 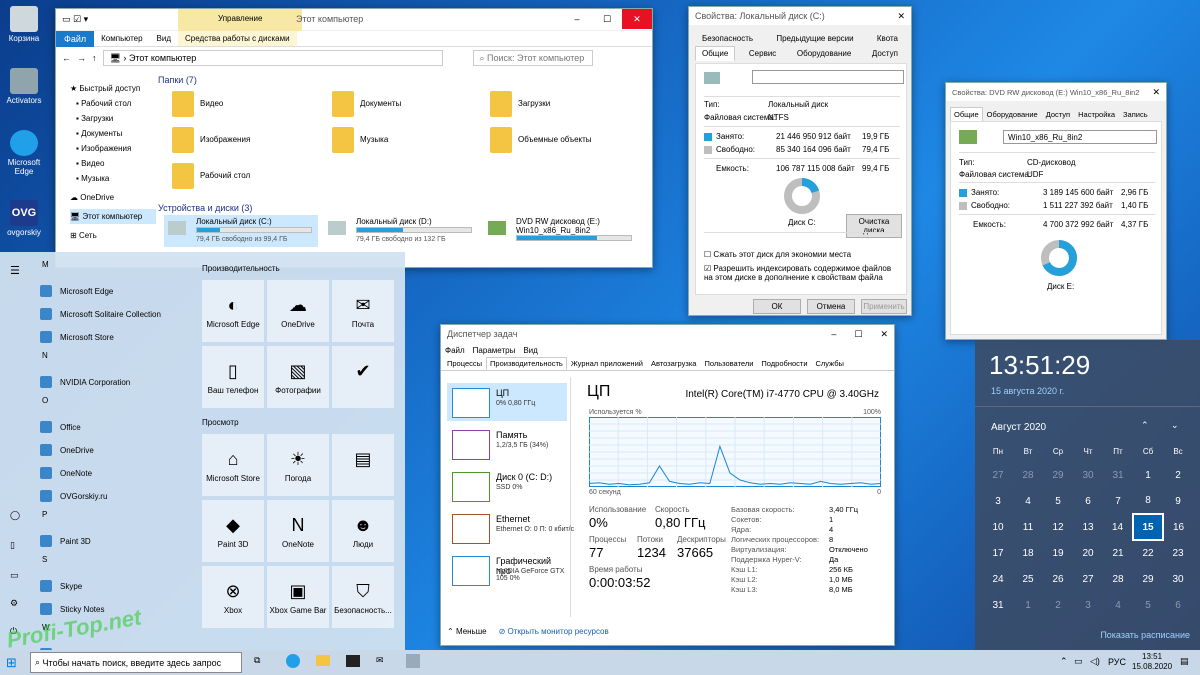 What do you see at coordinates (828, 77) in the screenshot?
I see `drive-label-input` at bounding box center [828, 77].